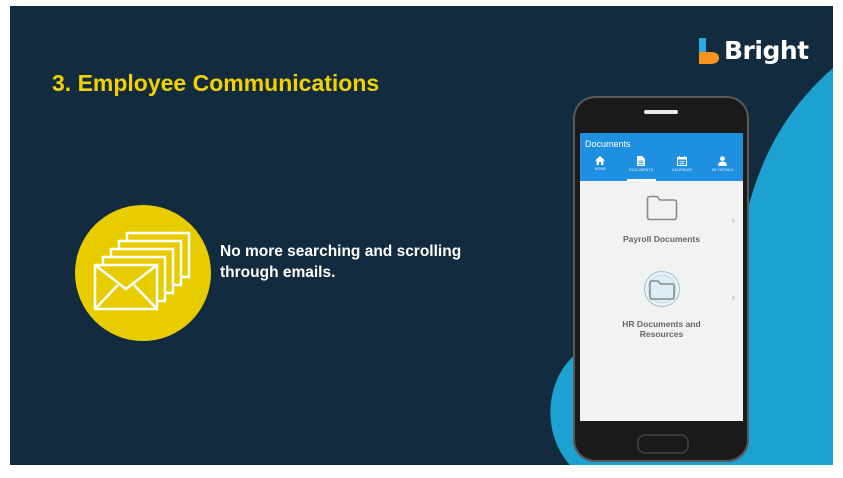  Describe the element at coordinates (661, 208) in the screenshot. I see `folder-icon` at that location.